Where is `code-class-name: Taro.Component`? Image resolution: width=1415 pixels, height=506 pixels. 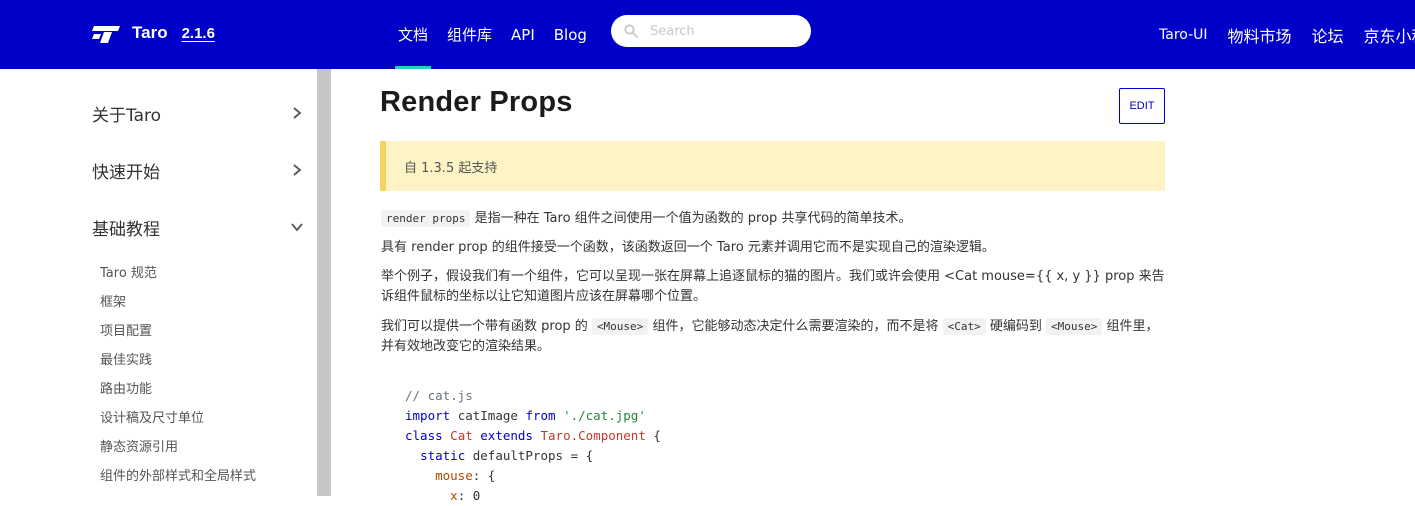 code-class-name: Taro.Component is located at coordinates (593, 435).